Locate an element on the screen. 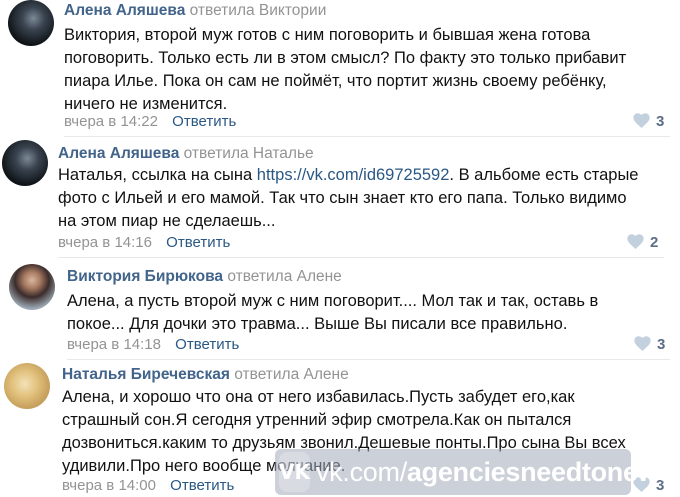 The width and height of the screenshot is (680, 497). watermark-text: vk.com/agenciesneedtonews is located at coordinates (494, 472).